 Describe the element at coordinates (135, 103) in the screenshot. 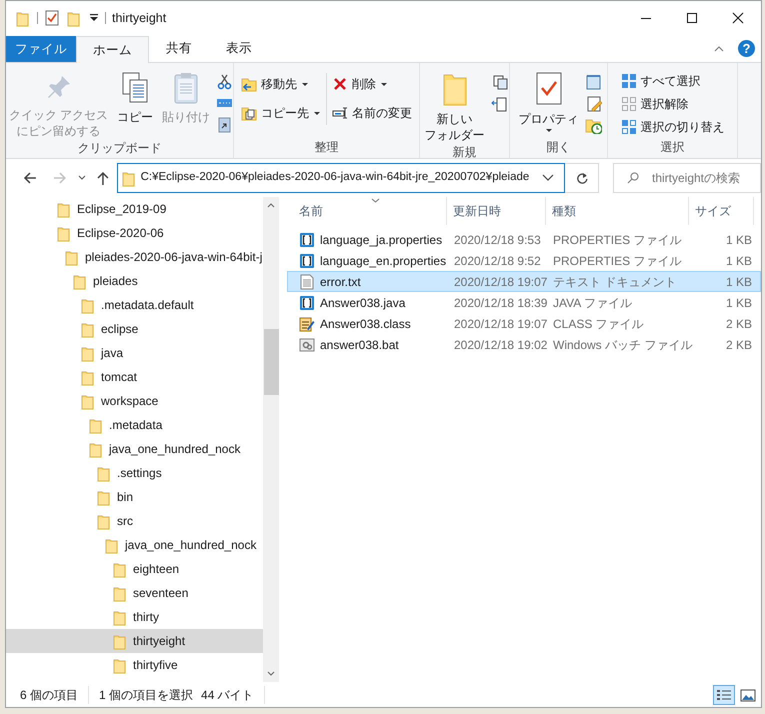

I see `ribbon-button: コピー` at that location.